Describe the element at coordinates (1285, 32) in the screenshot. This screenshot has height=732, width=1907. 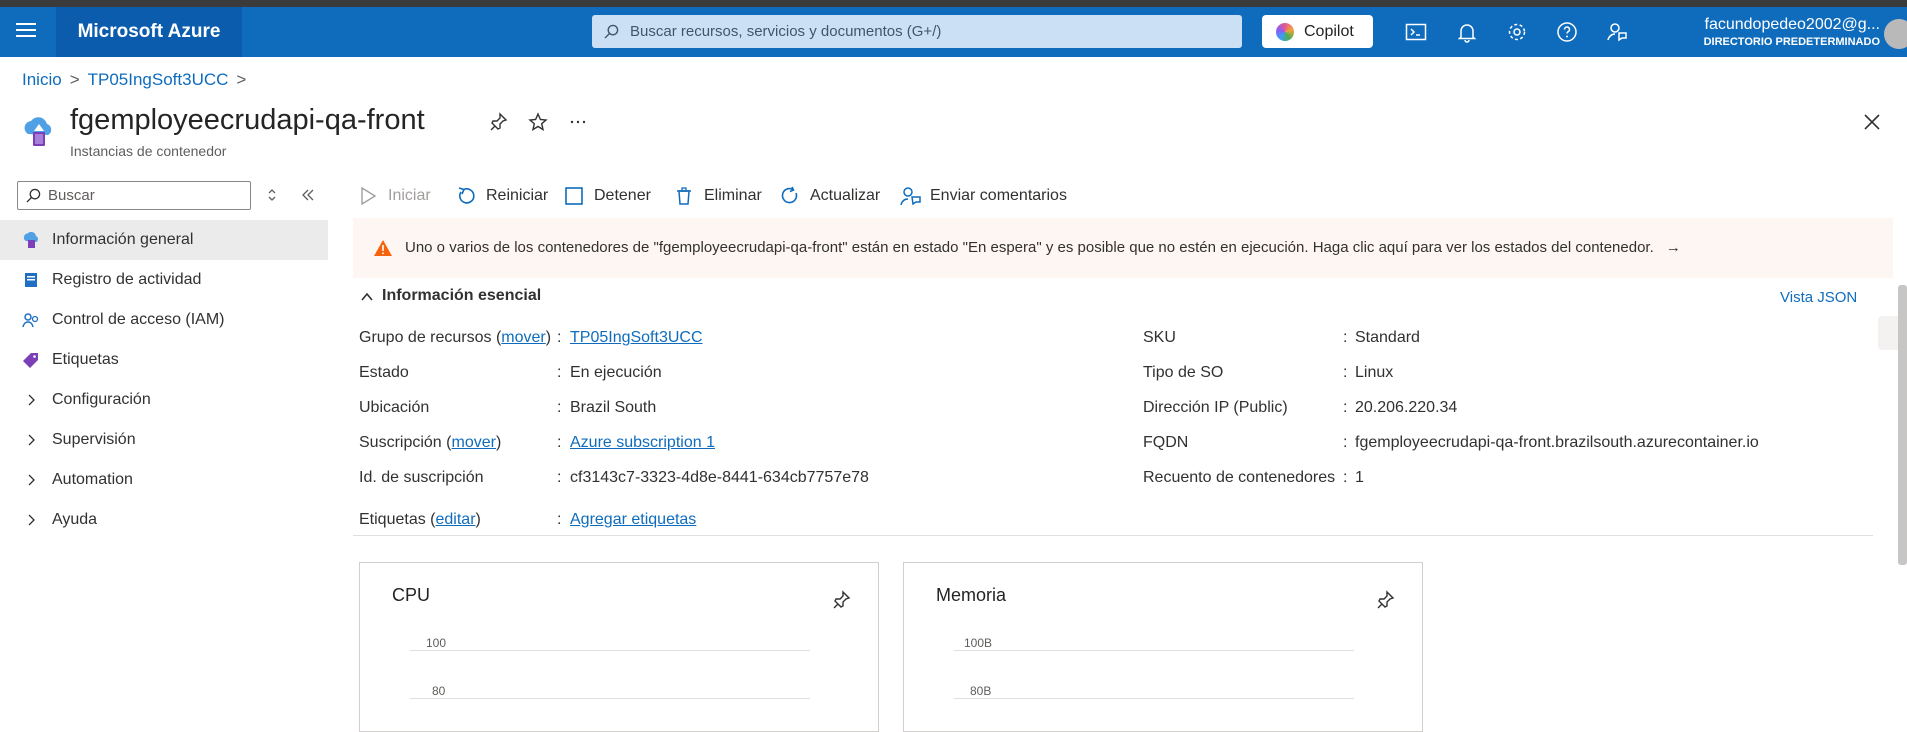
I see `copilot-icon` at that location.